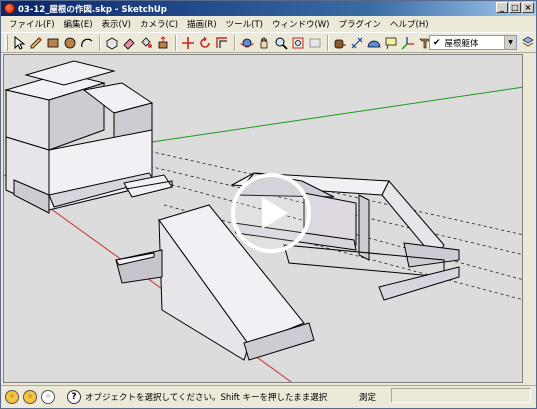 The width and height of the screenshot is (537, 409). What do you see at coordinates (374, 43) in the screenshot?
I see `protractor-icon` at bounding box center [374, 43].